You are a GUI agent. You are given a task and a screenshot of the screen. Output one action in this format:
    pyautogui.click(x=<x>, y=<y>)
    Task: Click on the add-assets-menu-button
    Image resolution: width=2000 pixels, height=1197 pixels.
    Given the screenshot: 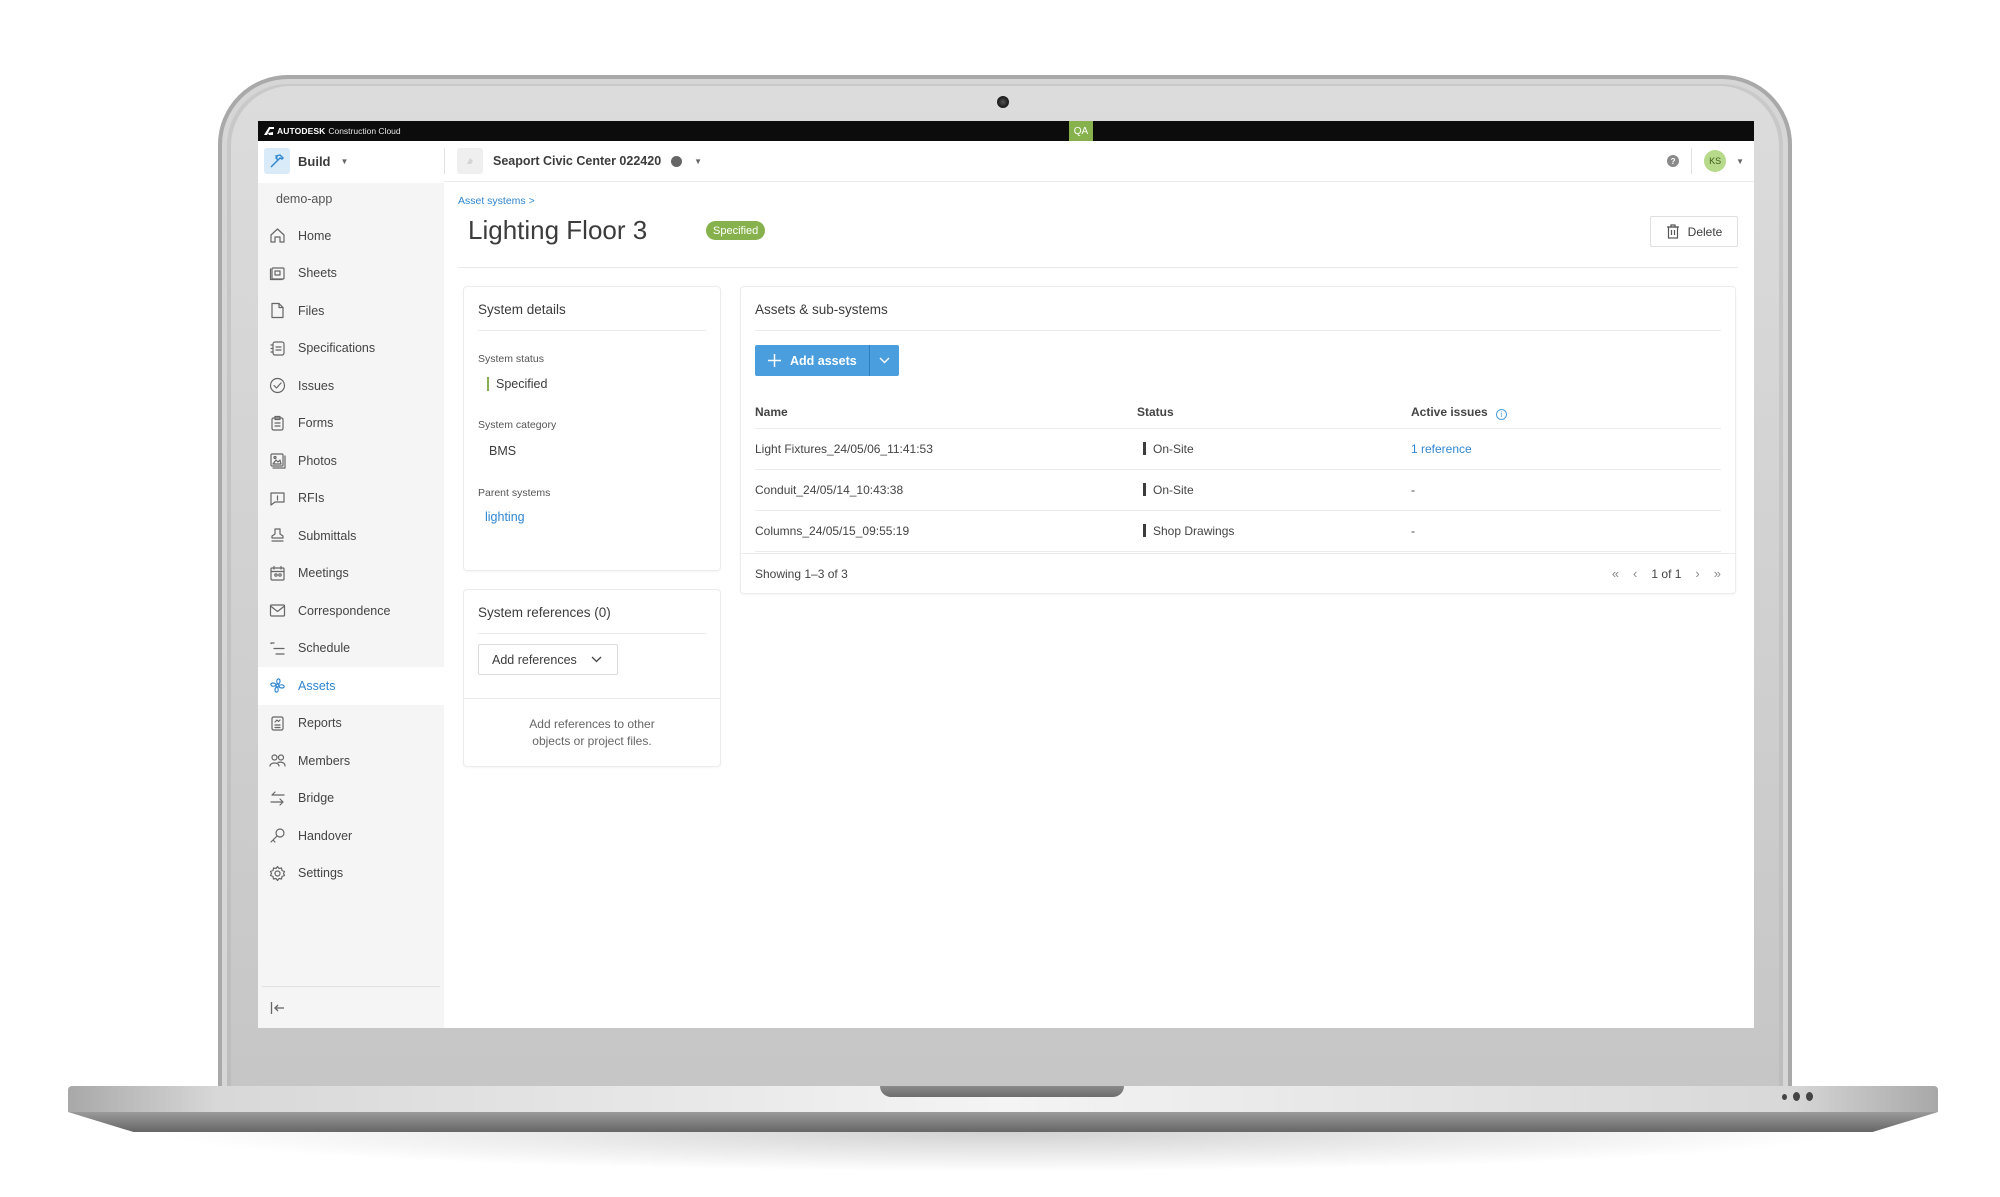 What is the action you would take?
    pyautogui.click(x=884, y=360)
    